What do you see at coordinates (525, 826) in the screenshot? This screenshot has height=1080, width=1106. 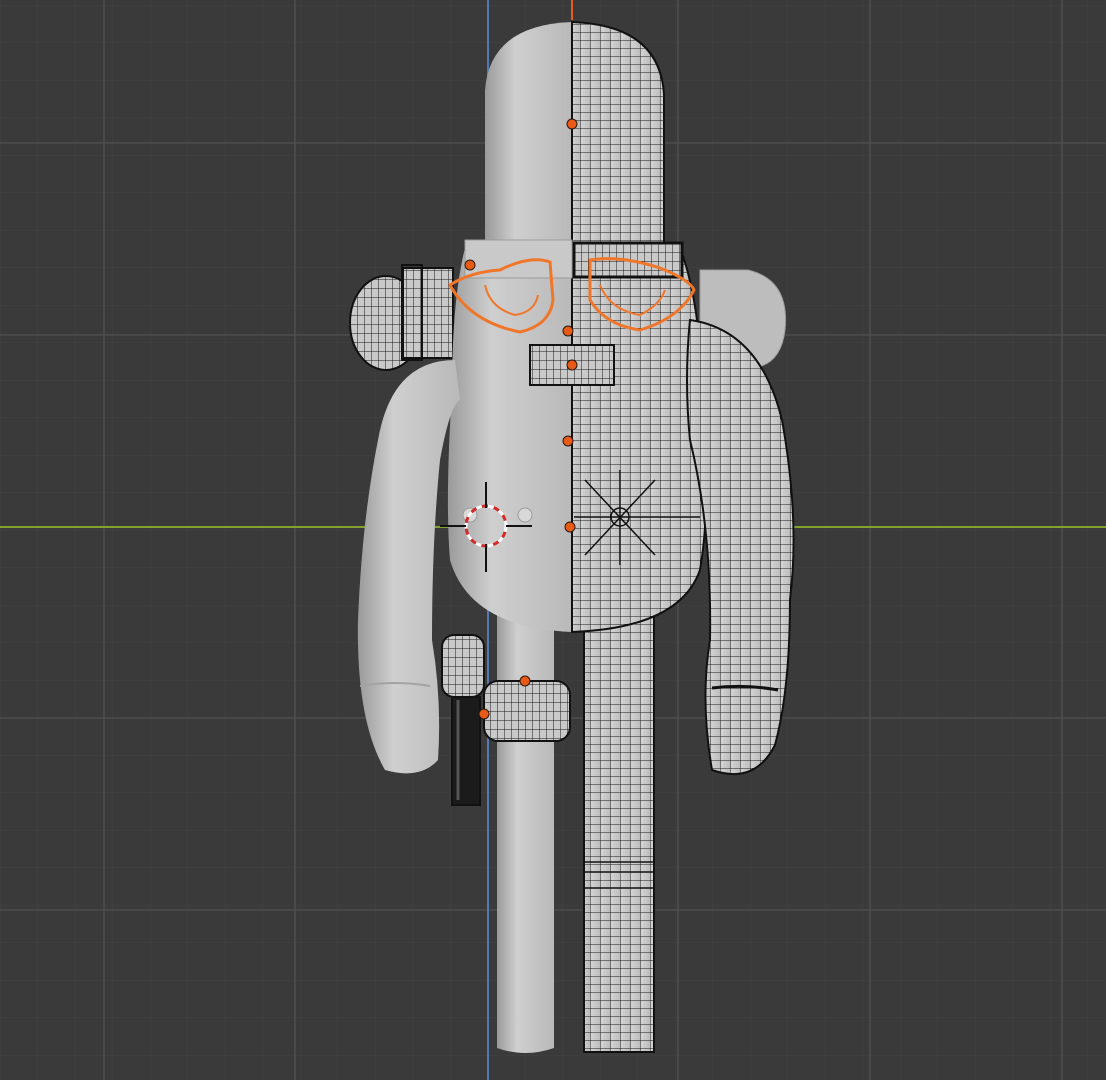 I see `leg-left-solid` at bounding box center [525, 826].